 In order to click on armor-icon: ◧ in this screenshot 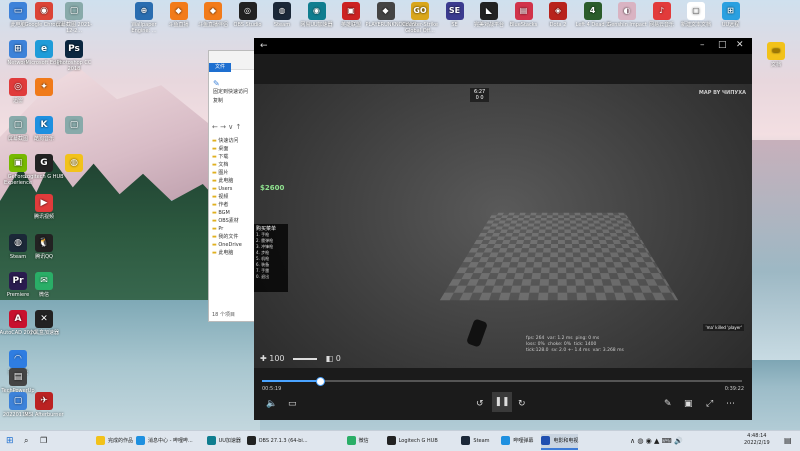, I will do `click(329, 358)`.